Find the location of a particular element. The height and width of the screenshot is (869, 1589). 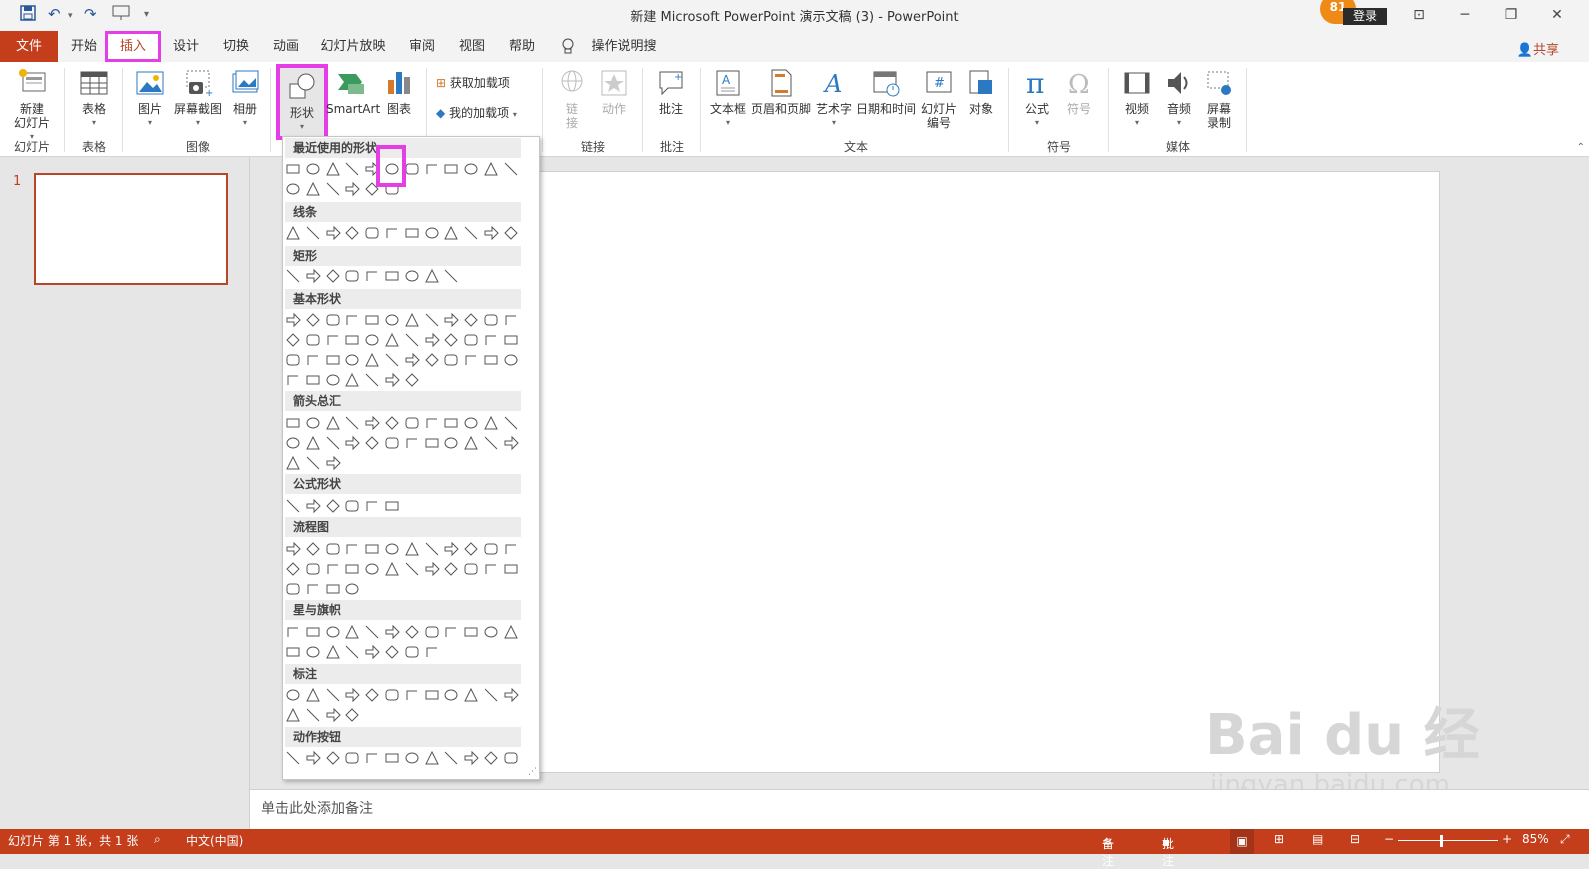

tab-transitions: 切换 is located at coordinates (236, 46).